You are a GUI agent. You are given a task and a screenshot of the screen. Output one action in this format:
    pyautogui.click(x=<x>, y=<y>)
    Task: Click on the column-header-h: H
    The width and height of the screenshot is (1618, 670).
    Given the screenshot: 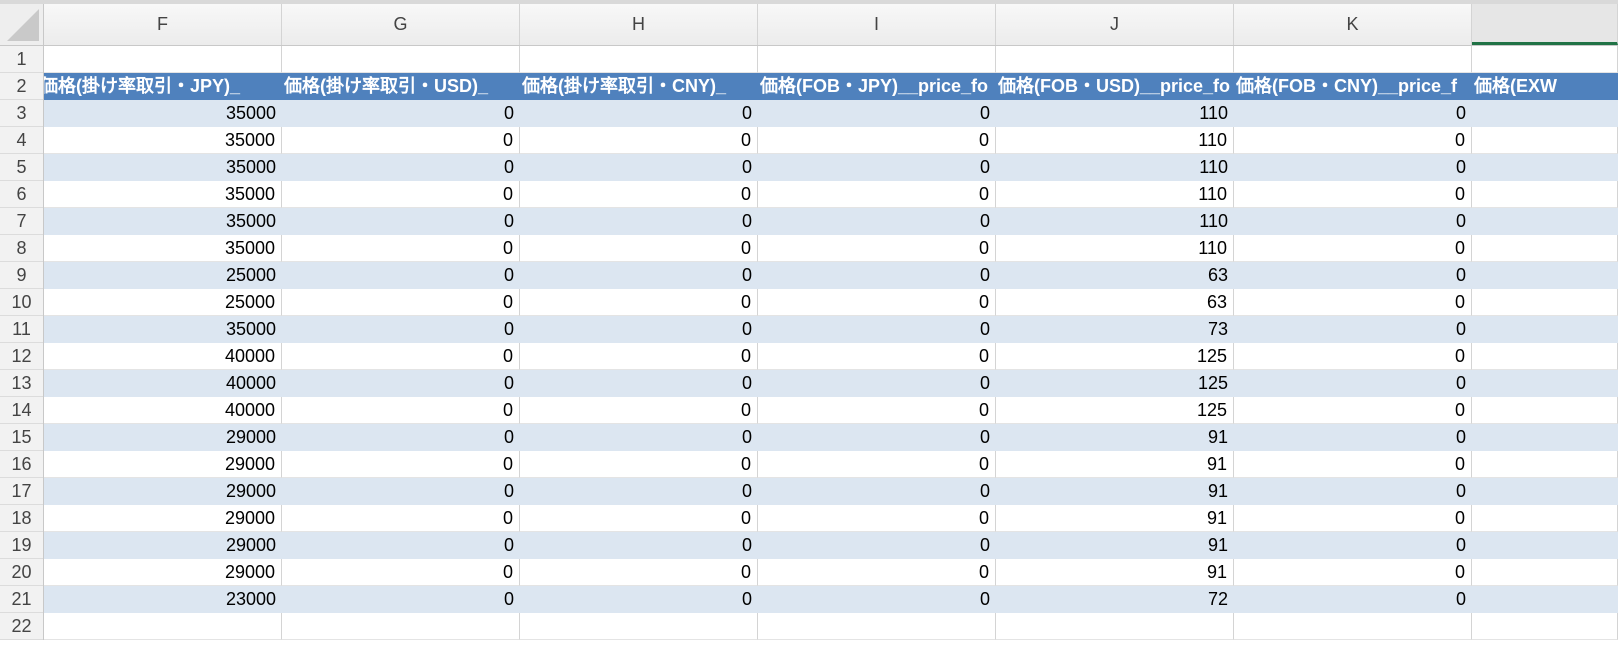 What is the action you would take?
    pyautogui.click(x=639, y=24)
    